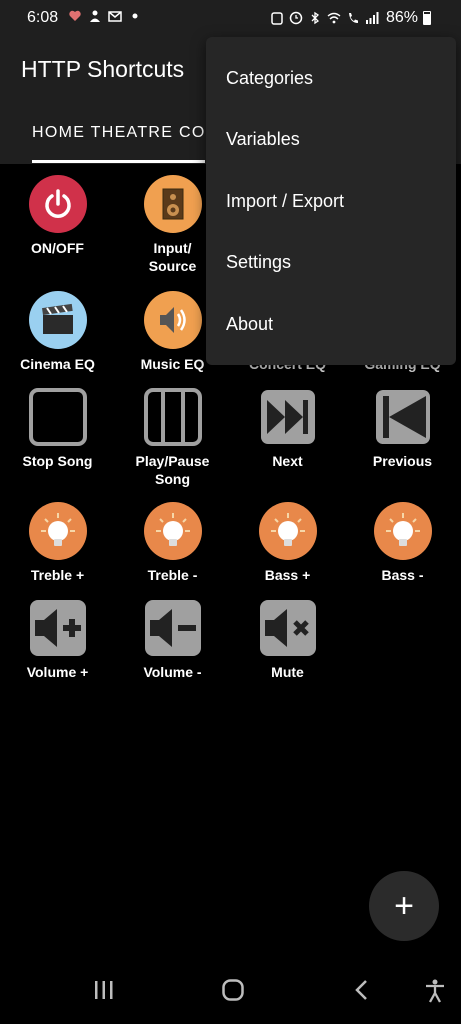 The width and height of the screenshot is (461, 1024). What do you see at coordinates (57, 320) in the screenshot?
I see `clapperboard-icon` at bounding box center [57, 320].